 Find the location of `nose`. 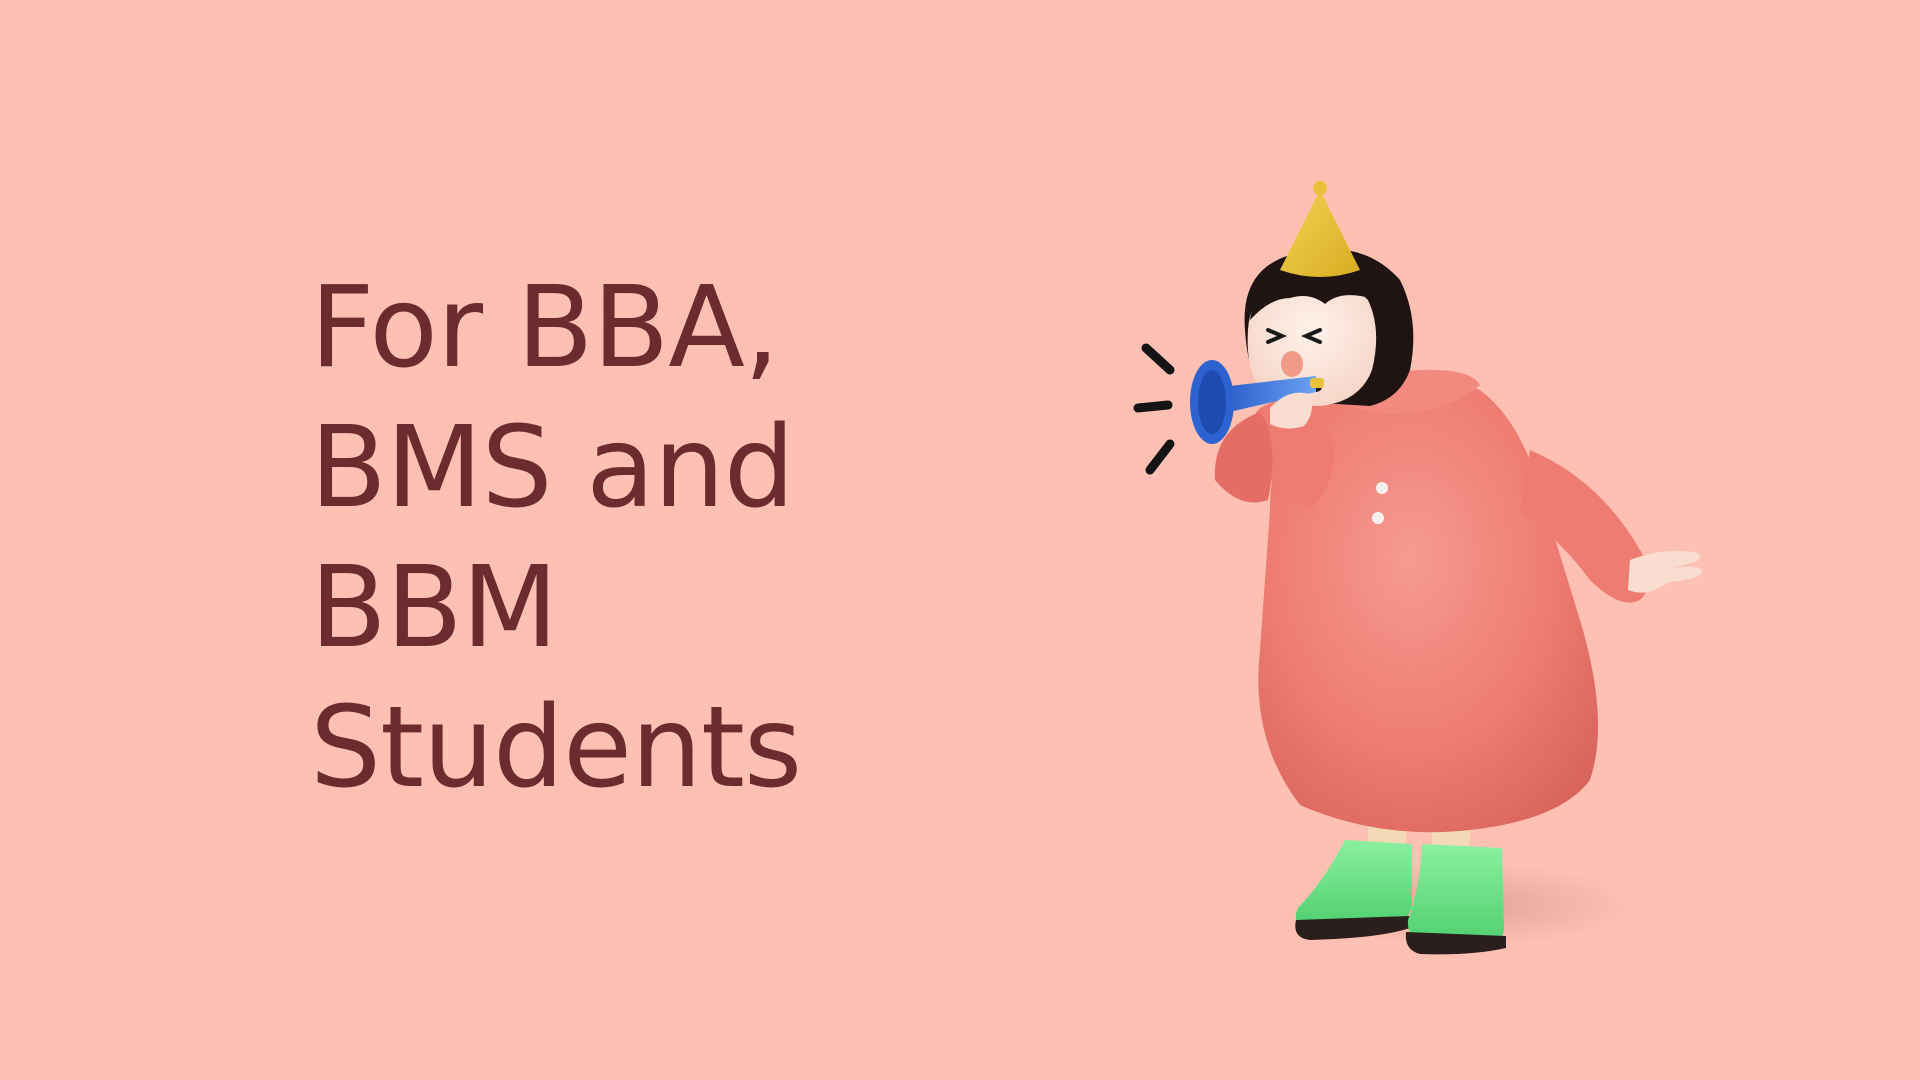

nose is located at coordinates (1292, 364).